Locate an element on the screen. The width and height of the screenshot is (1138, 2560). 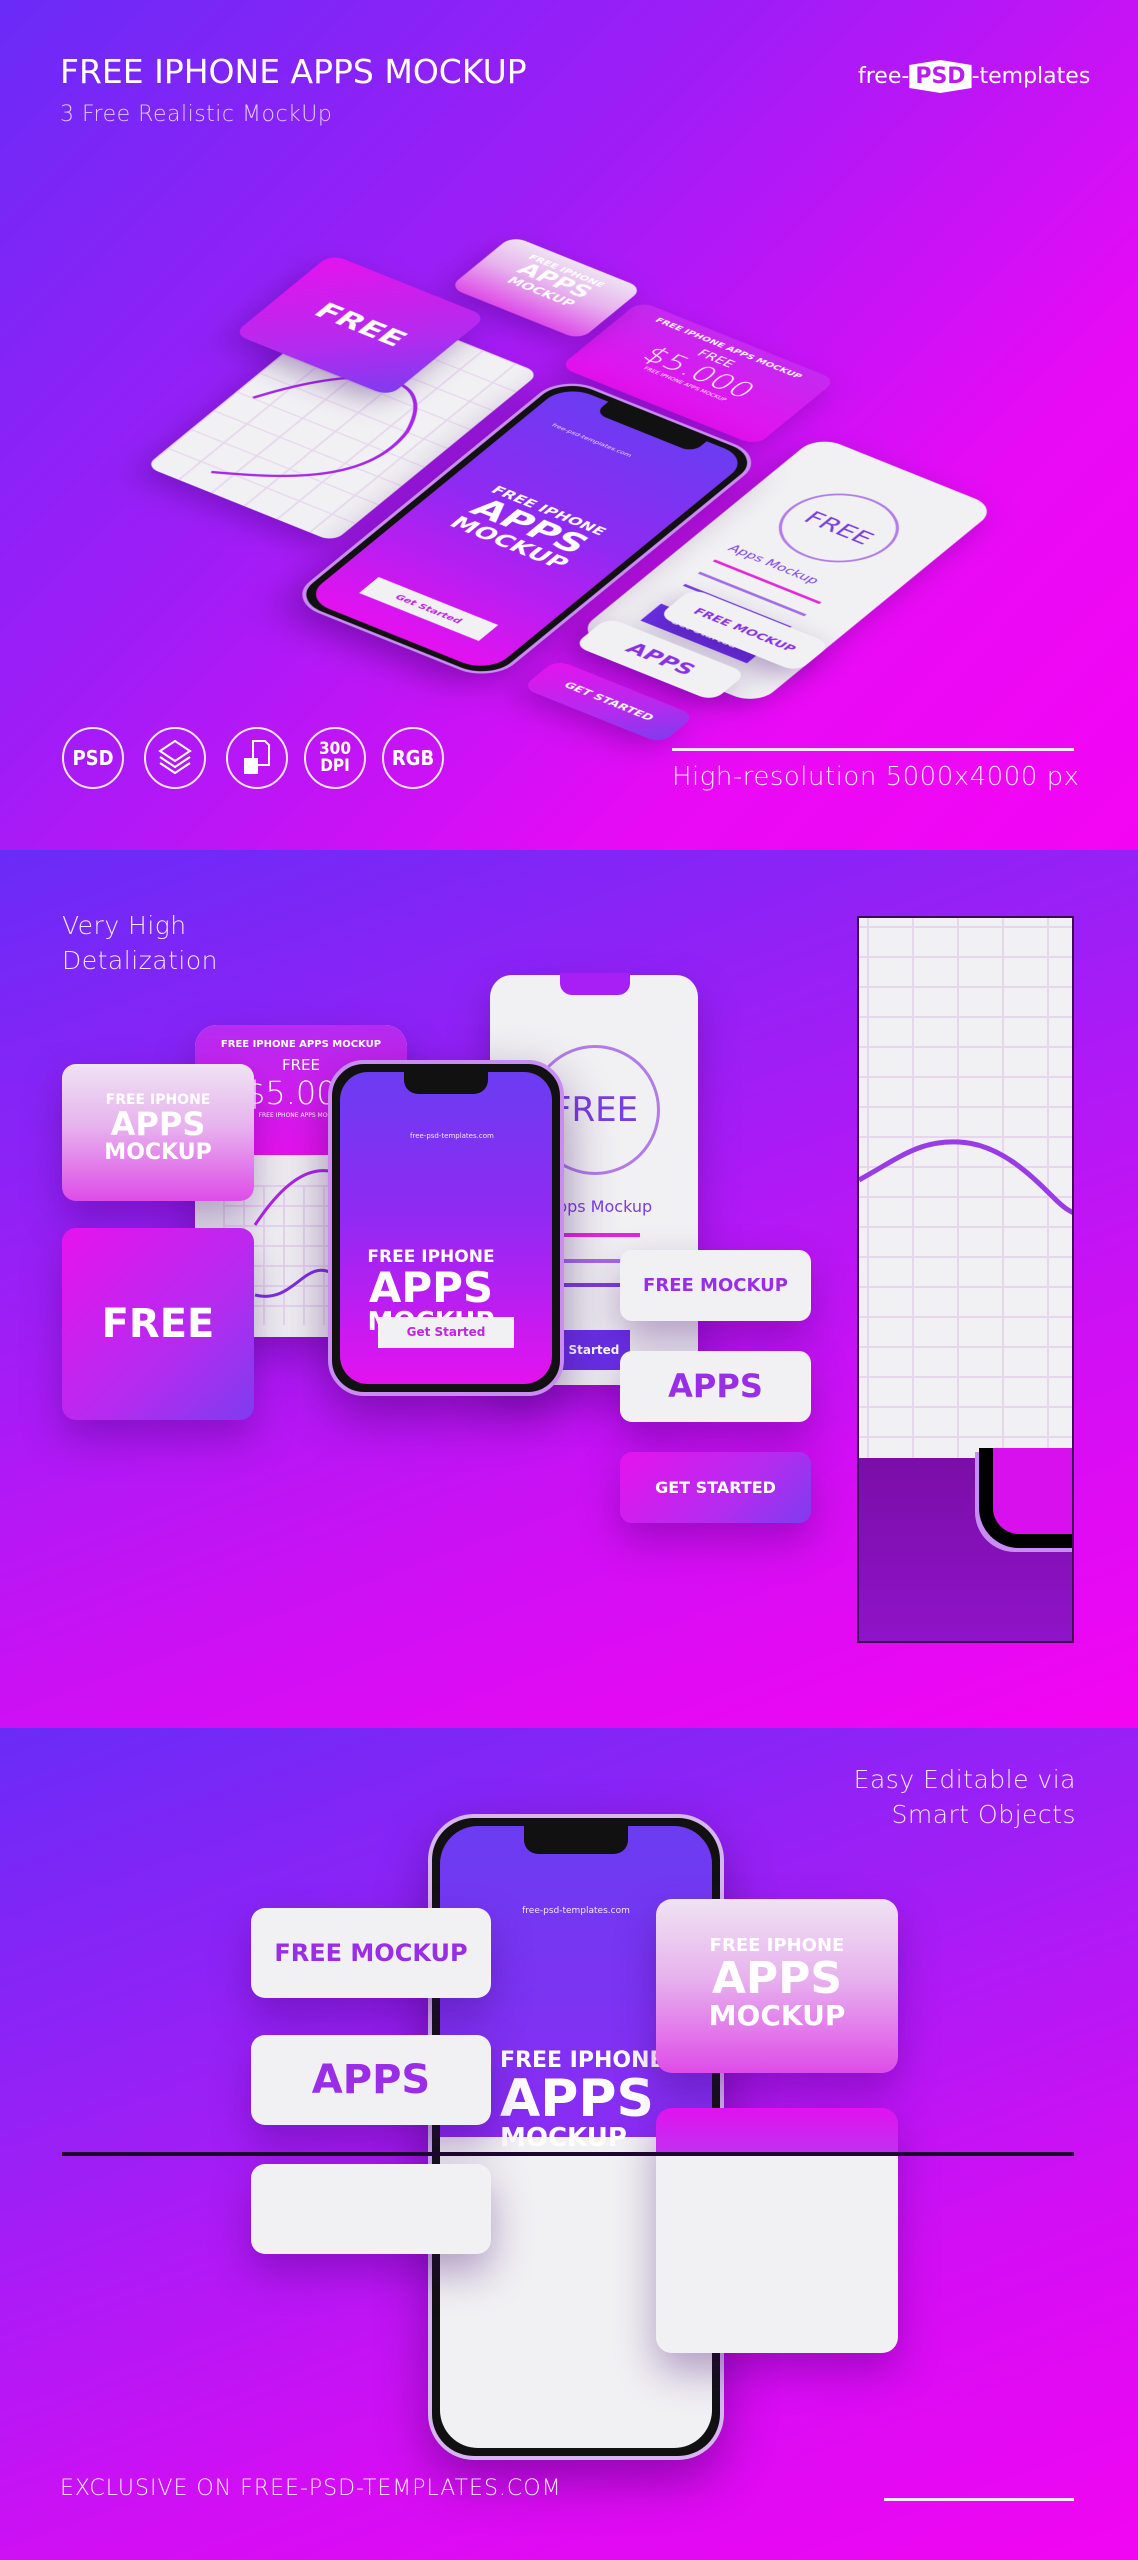
screen-title: FREE IPHONE APPS MOCKUP is located at coordinates (527, 528).